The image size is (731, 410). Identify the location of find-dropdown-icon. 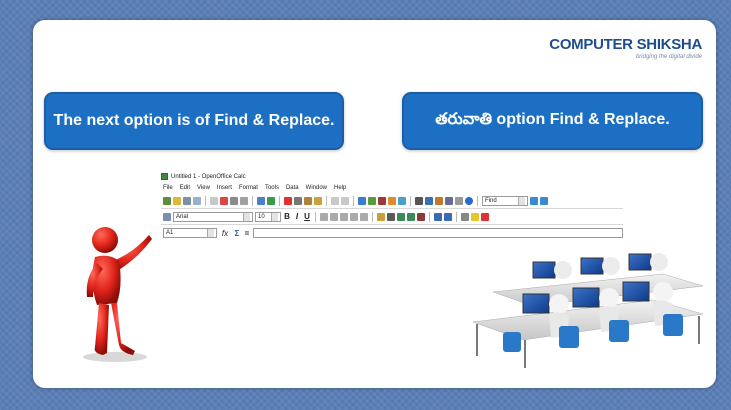
(521, 200).